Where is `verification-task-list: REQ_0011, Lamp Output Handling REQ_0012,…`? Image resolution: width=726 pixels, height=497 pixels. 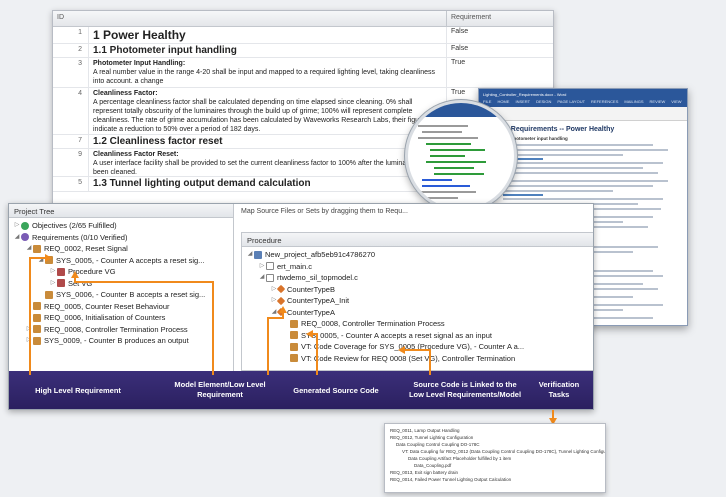 verification-task-list: REQ_0011, Lamp Output Handling REQ_0012,… is located at coordinates (495, 458).